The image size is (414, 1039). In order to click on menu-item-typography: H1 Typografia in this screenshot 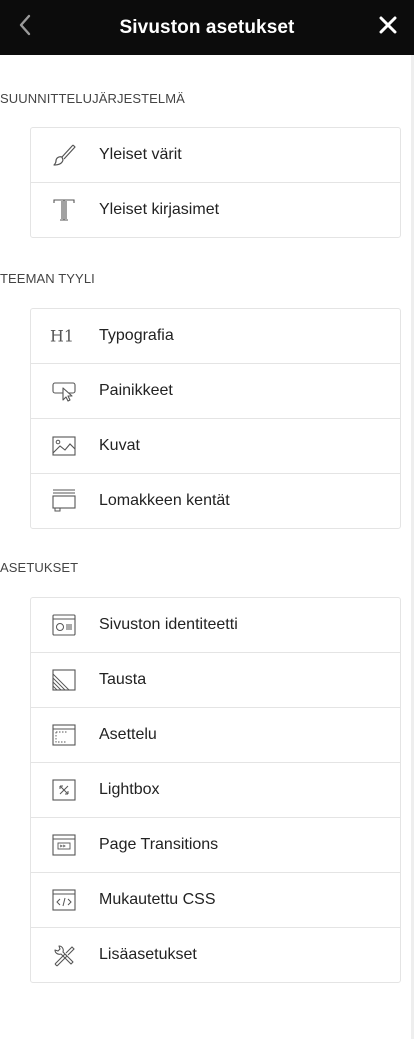, I will do `click(215, 336)`.